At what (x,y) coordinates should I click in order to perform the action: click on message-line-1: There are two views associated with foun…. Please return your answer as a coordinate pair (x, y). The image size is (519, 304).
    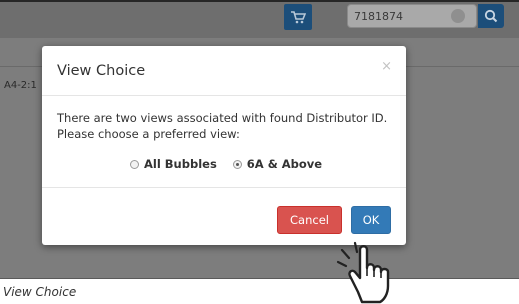
    Looking at the image, I should click on (222, 118).